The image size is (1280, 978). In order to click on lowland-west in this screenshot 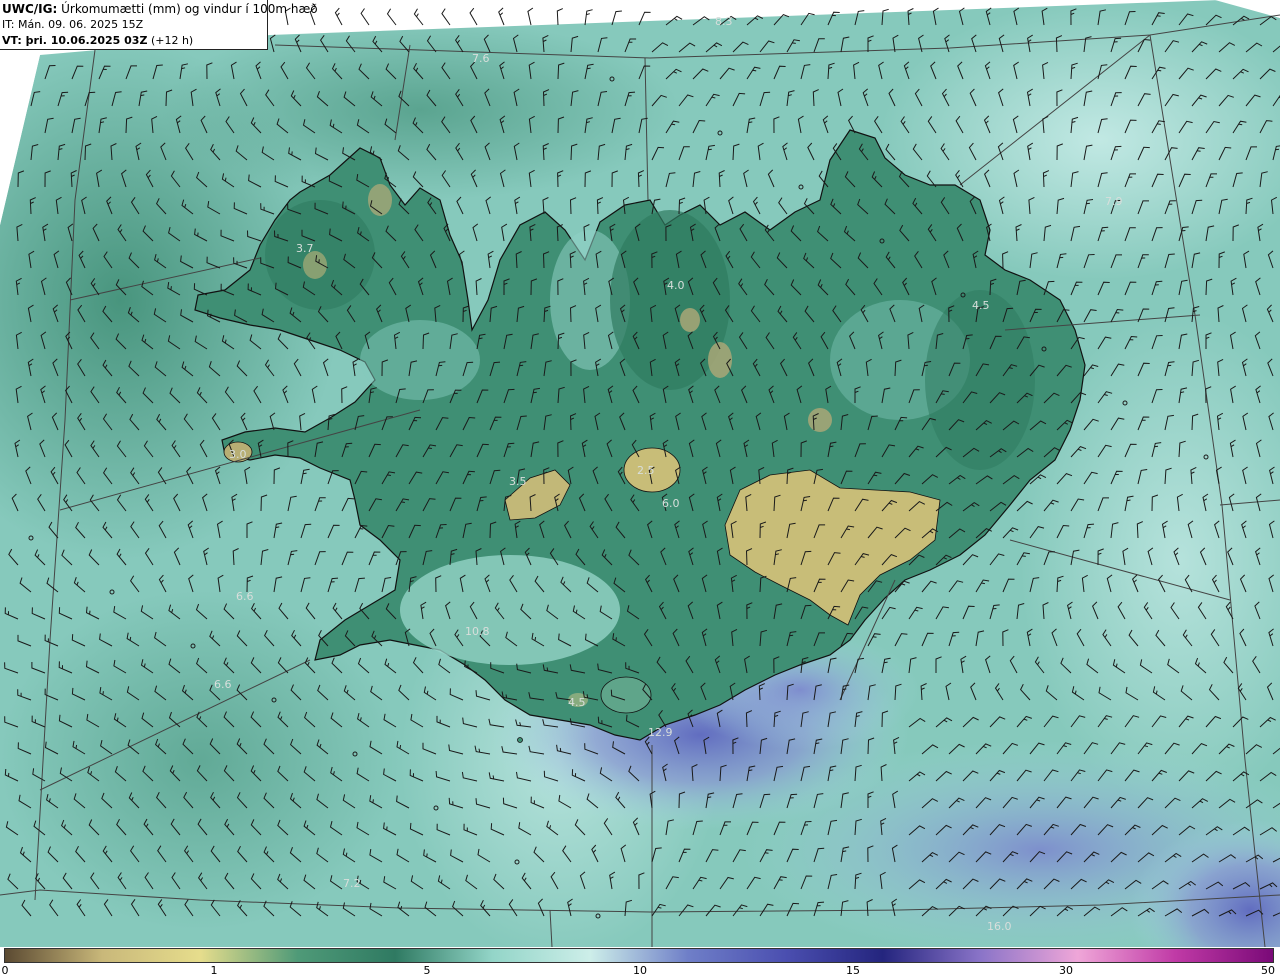, I will do `click(420, 360)`.